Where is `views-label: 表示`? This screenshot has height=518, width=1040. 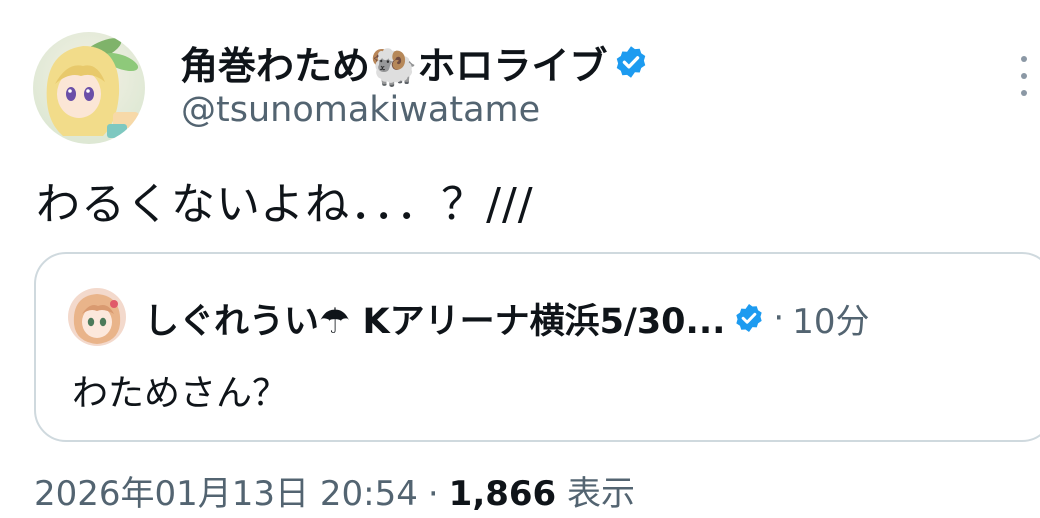
views-label: 表示 is located at coordinates (601, 494).